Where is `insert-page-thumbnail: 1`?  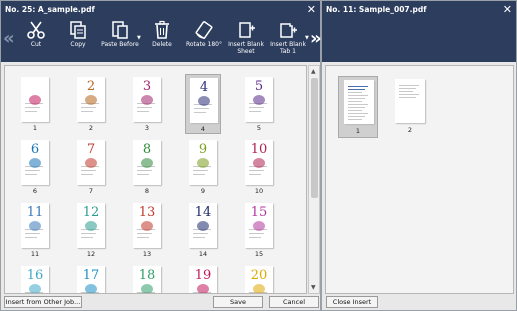
insert-page-thumbnail: 1 is located at coordinates (358, 107).